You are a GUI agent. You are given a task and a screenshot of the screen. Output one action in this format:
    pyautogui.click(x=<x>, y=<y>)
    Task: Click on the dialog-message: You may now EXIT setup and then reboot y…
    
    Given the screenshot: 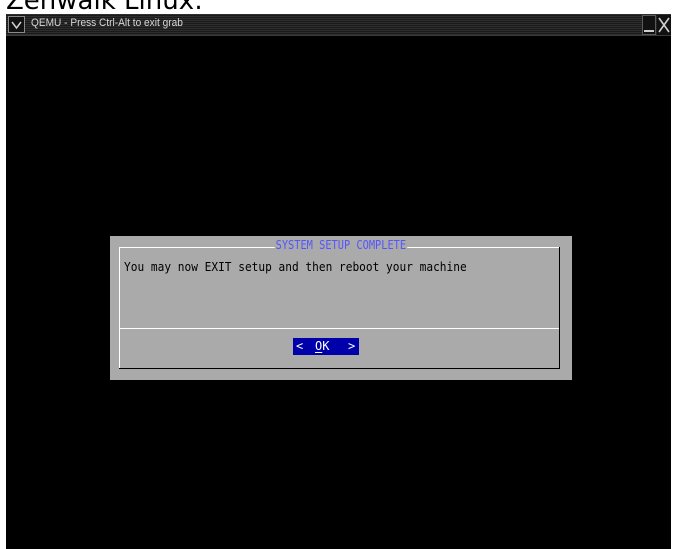 What is the action you would take?
    pyautogui.click(x=295, y=267)
    